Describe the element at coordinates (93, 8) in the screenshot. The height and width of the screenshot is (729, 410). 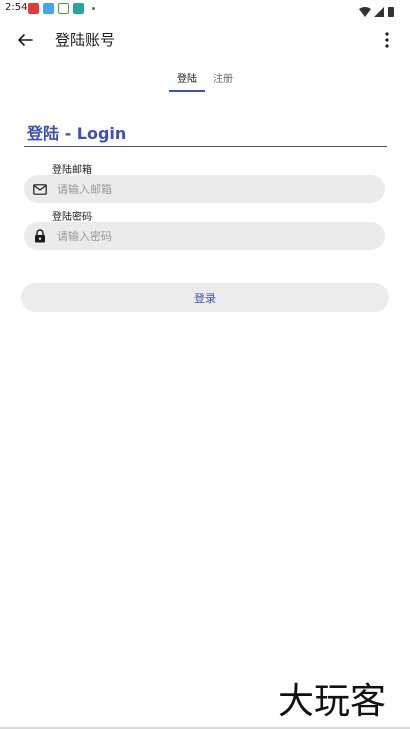
I see `dot-icon` at that location.